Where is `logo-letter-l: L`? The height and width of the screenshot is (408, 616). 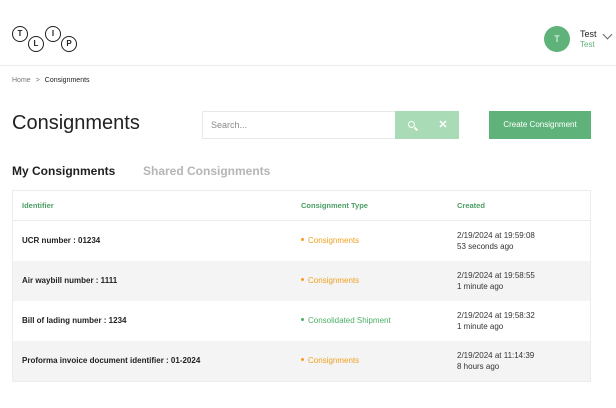 logo-letter-l: L is located at coordinates (36, 44).